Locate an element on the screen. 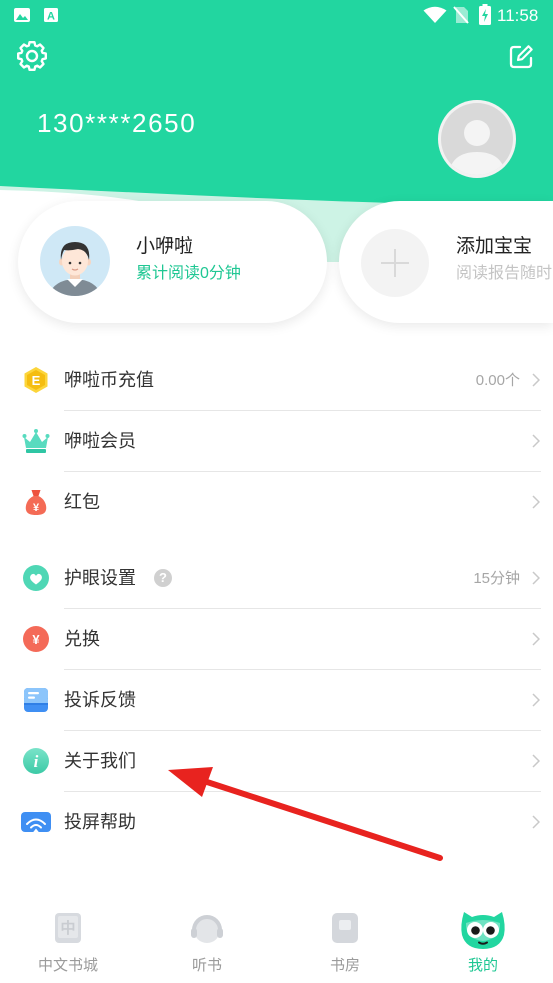 The image size is (553, 983). owl-icon is located at coordinates (483, 928).